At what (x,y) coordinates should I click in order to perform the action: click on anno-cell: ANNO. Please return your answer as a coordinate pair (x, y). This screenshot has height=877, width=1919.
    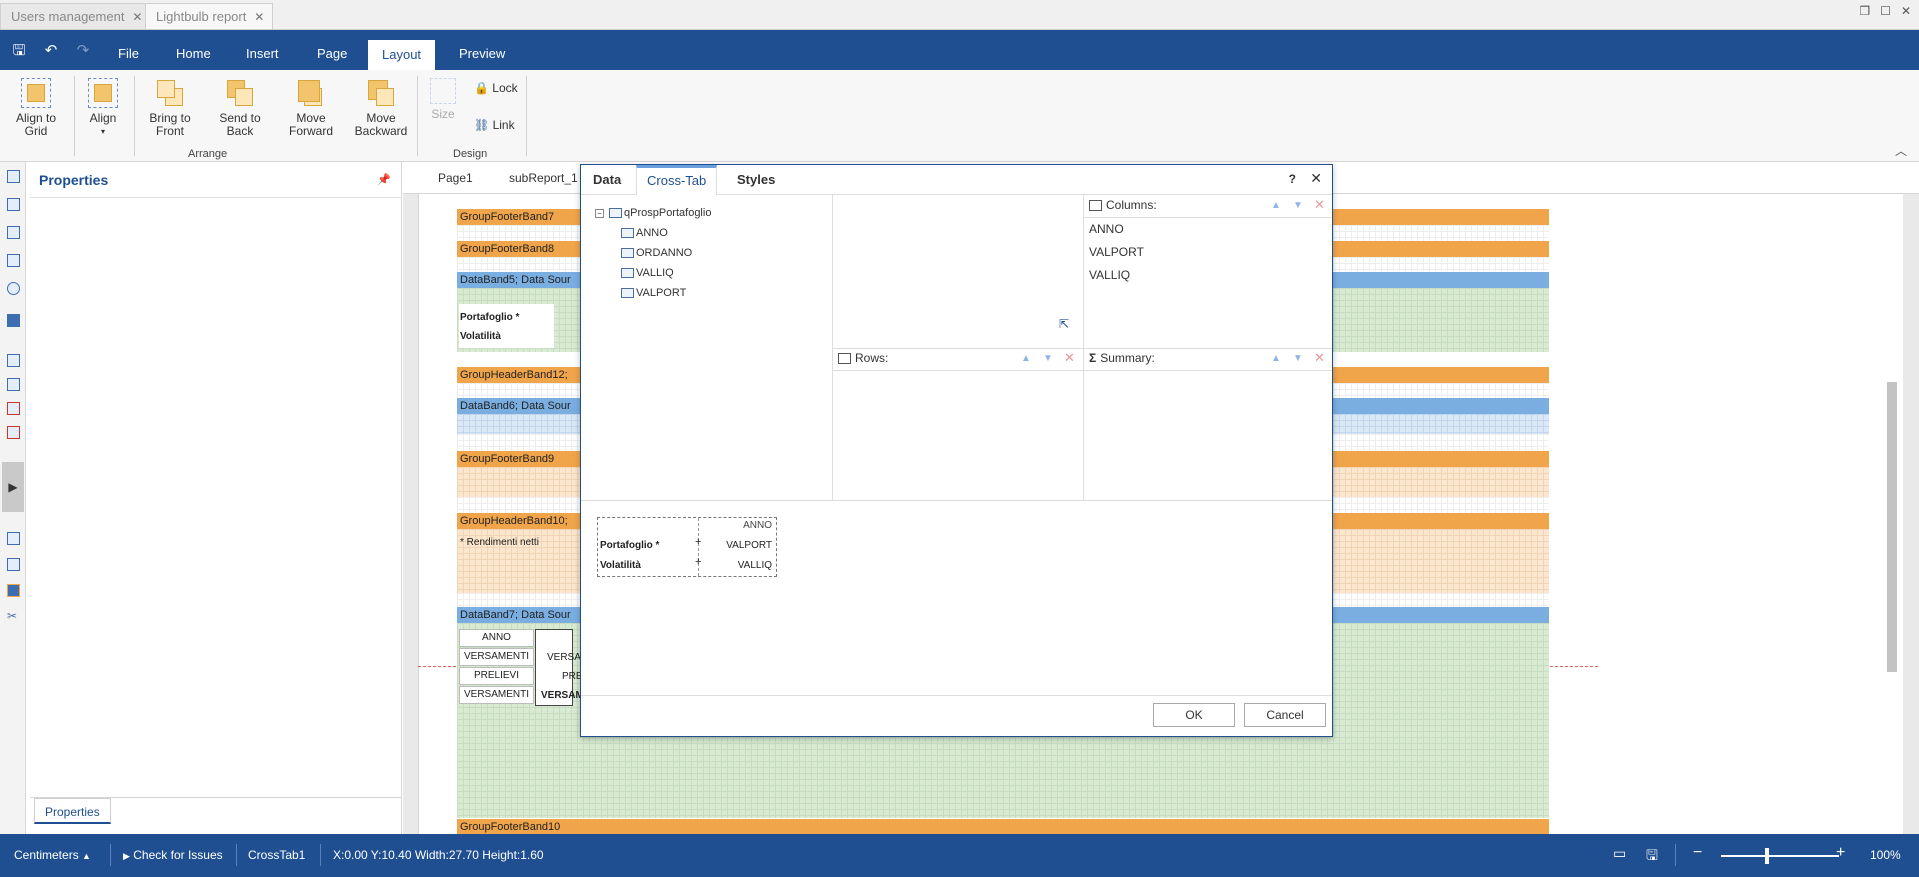
    Looking at the image, I should click on (496, 638).